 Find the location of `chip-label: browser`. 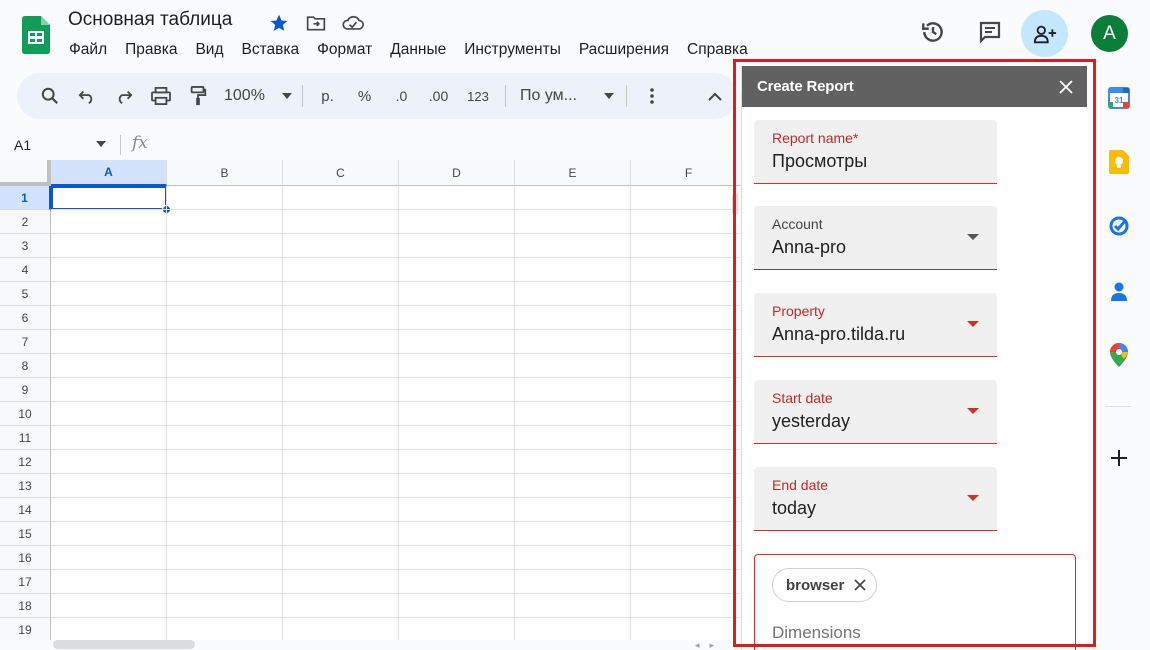

chip-label: browser is located at coordinates (815, 585).